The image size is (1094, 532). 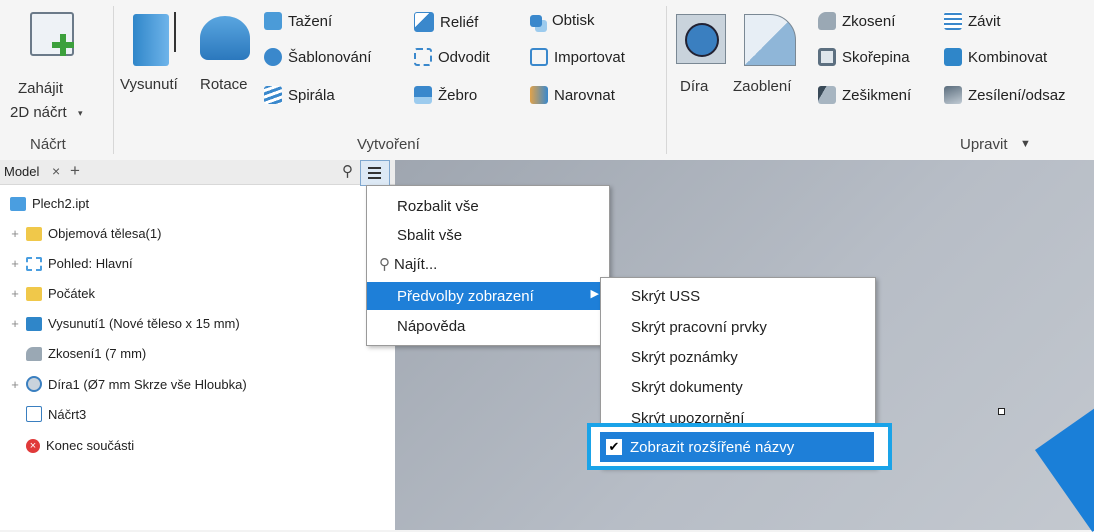 I want to click on emboss-button: Reliéf, so click(x=446, y=22).